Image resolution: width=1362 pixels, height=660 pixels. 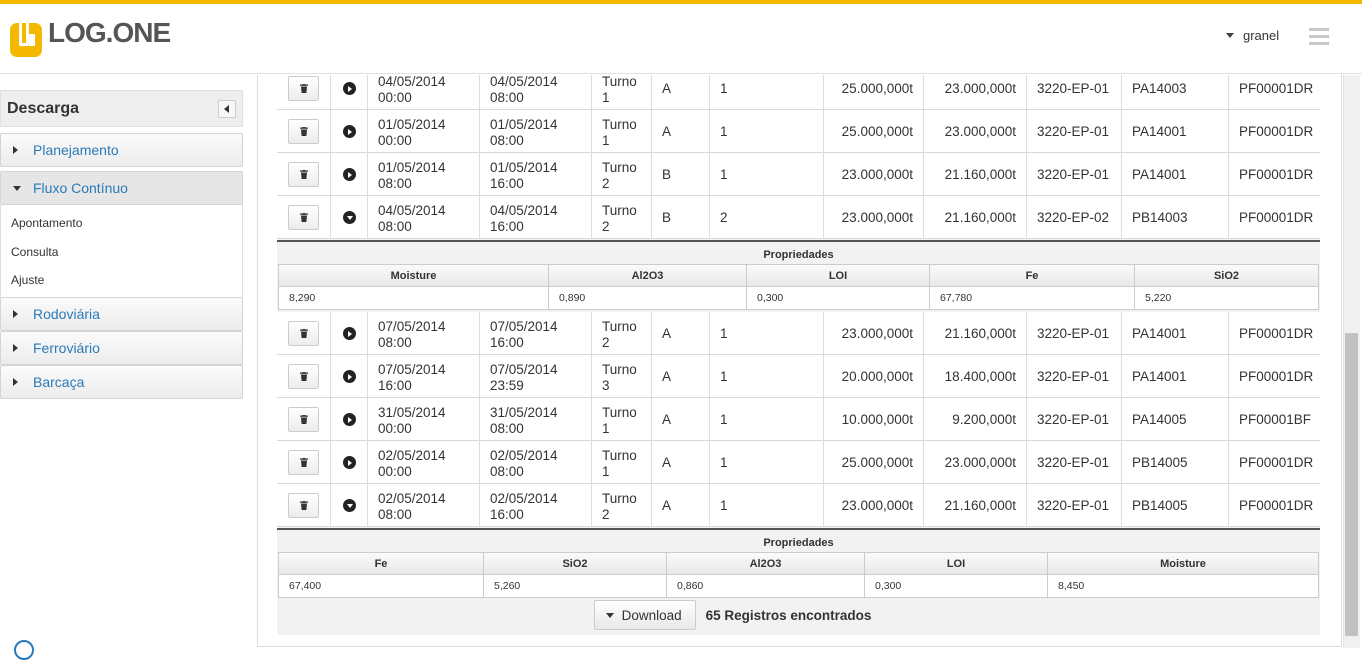 I want to click on lot: PA14005, so click(x=1175, y=419).